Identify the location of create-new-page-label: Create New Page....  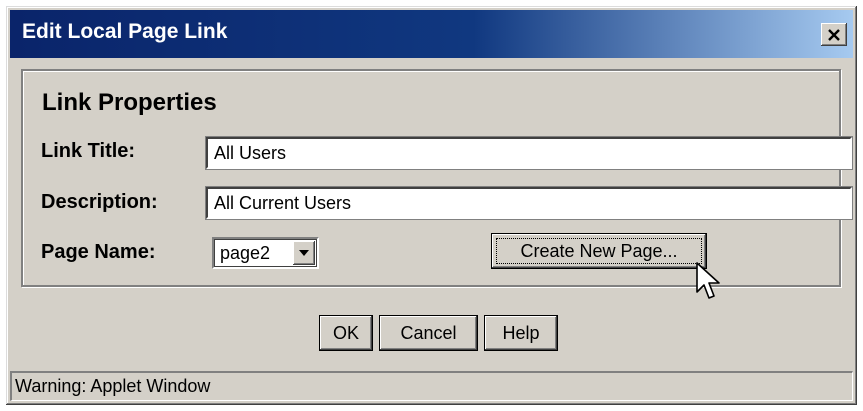
(599, 250).